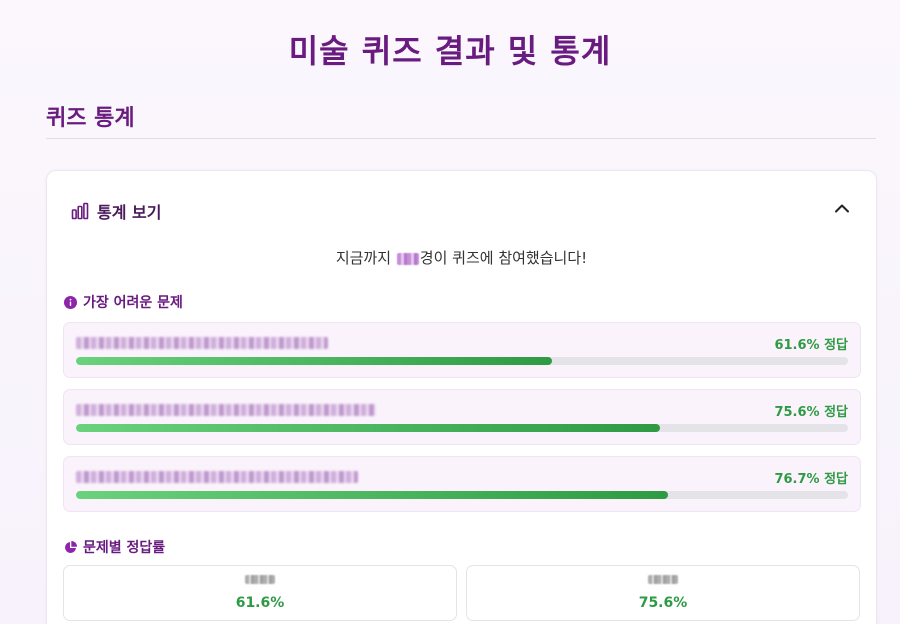 The image size is (900, 624). I want to click on pie-chart-icon, so click(70, 547).